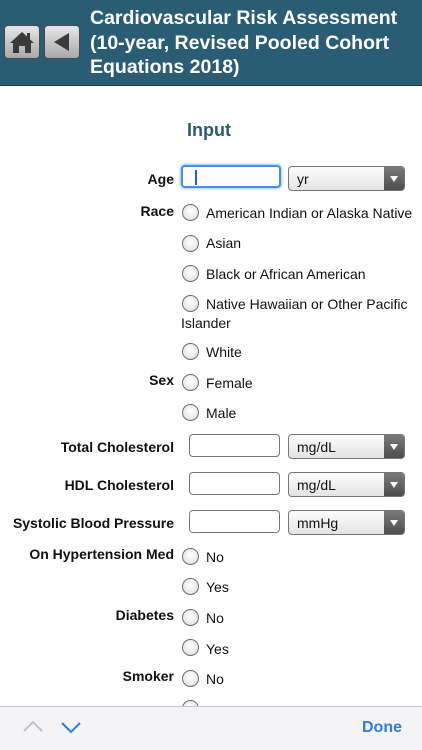 This screenshot has width=422, height=750. What do you see at coordinates (157, 211) in the screenshot?
I see `race-label: Race` at bounding box center [157, 211].